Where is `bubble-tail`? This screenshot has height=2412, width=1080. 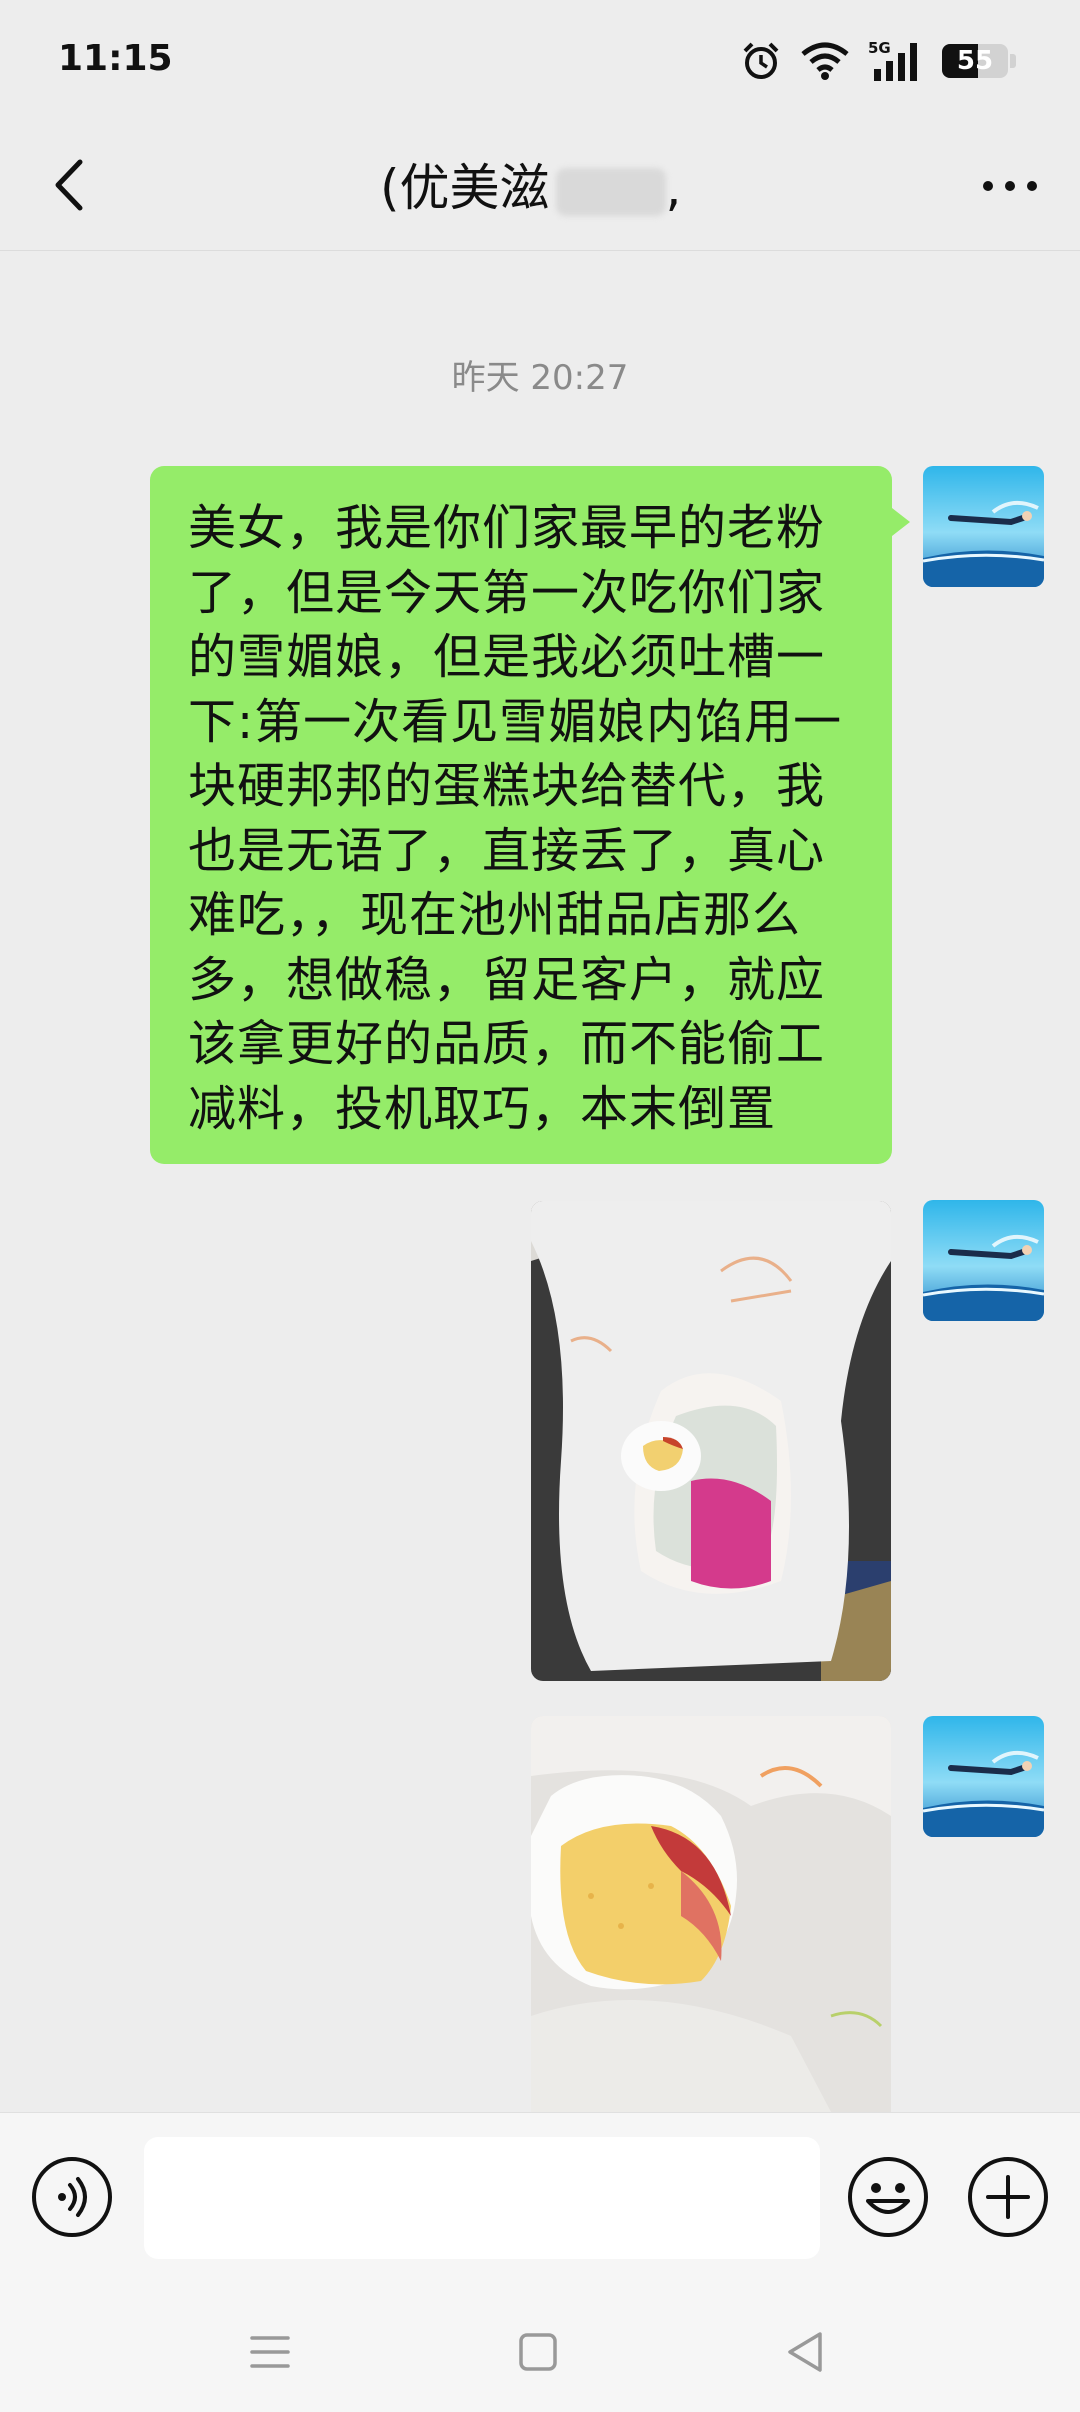
bubble-tail is located at coordinates (901, 522).